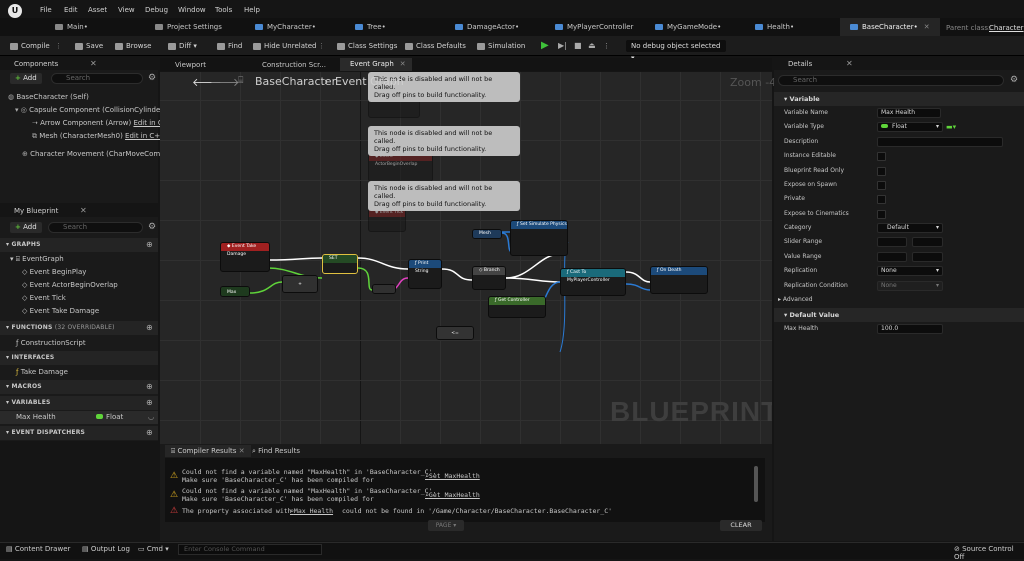 The image size is (1024, 561). Describe the element at coordinates (151, 417) in the screenshot. I see `visibility-eye-icon: ◡` at that location.